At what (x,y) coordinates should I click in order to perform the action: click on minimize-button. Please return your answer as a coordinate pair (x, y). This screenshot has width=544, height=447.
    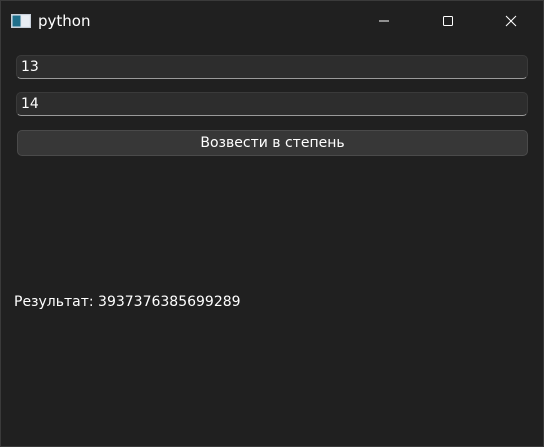
    Looking at the image, I should click on (384, 21).